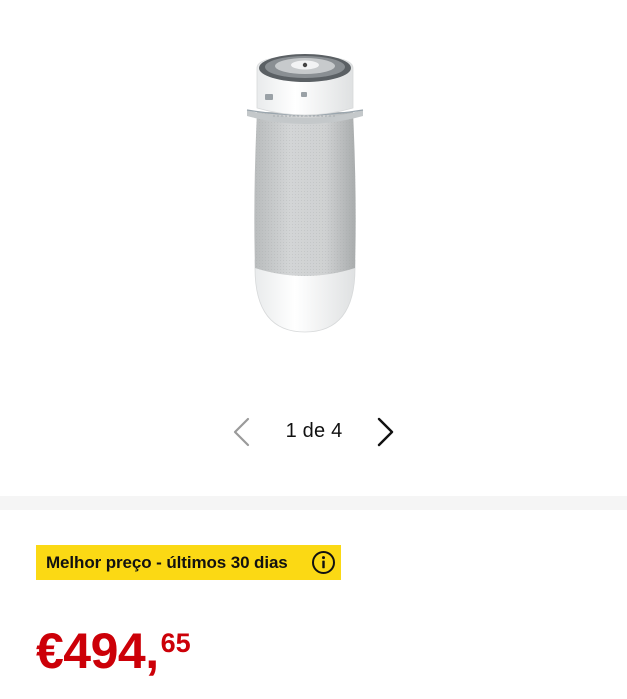 This screenshot has width=627, height=699. Describe the element at coordinates (323, 562) in the screenshot. I see `info-icon` at that location.